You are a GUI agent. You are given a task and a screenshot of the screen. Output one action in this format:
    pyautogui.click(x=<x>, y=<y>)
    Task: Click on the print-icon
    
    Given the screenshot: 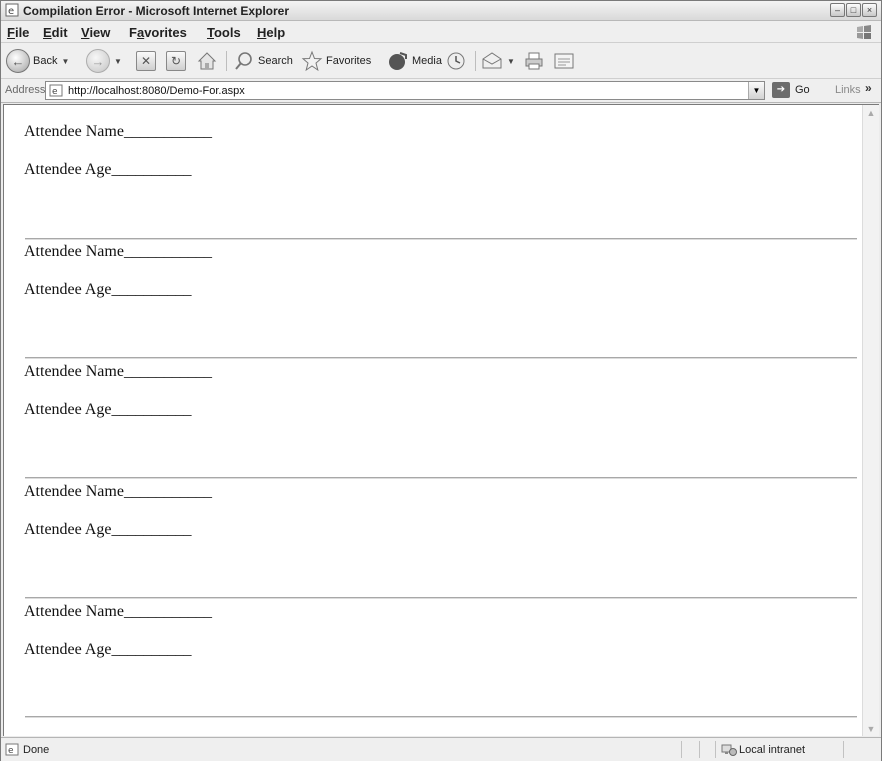 What is the action you would take?
    pyautogui.click(x=534, y=61)
    